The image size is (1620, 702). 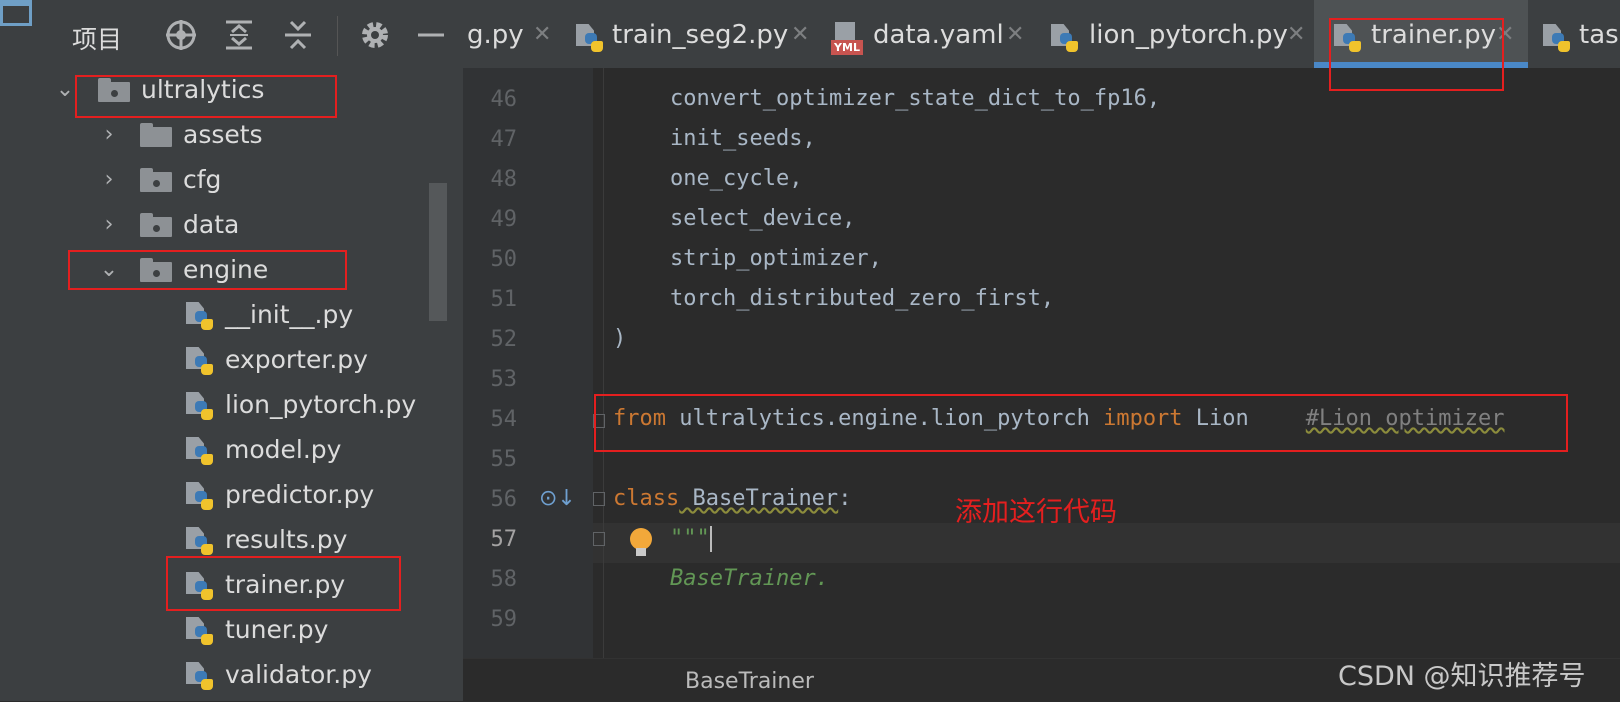 I want to click on tree-item-predictor: predictor.py, so click(x=221, y=497).